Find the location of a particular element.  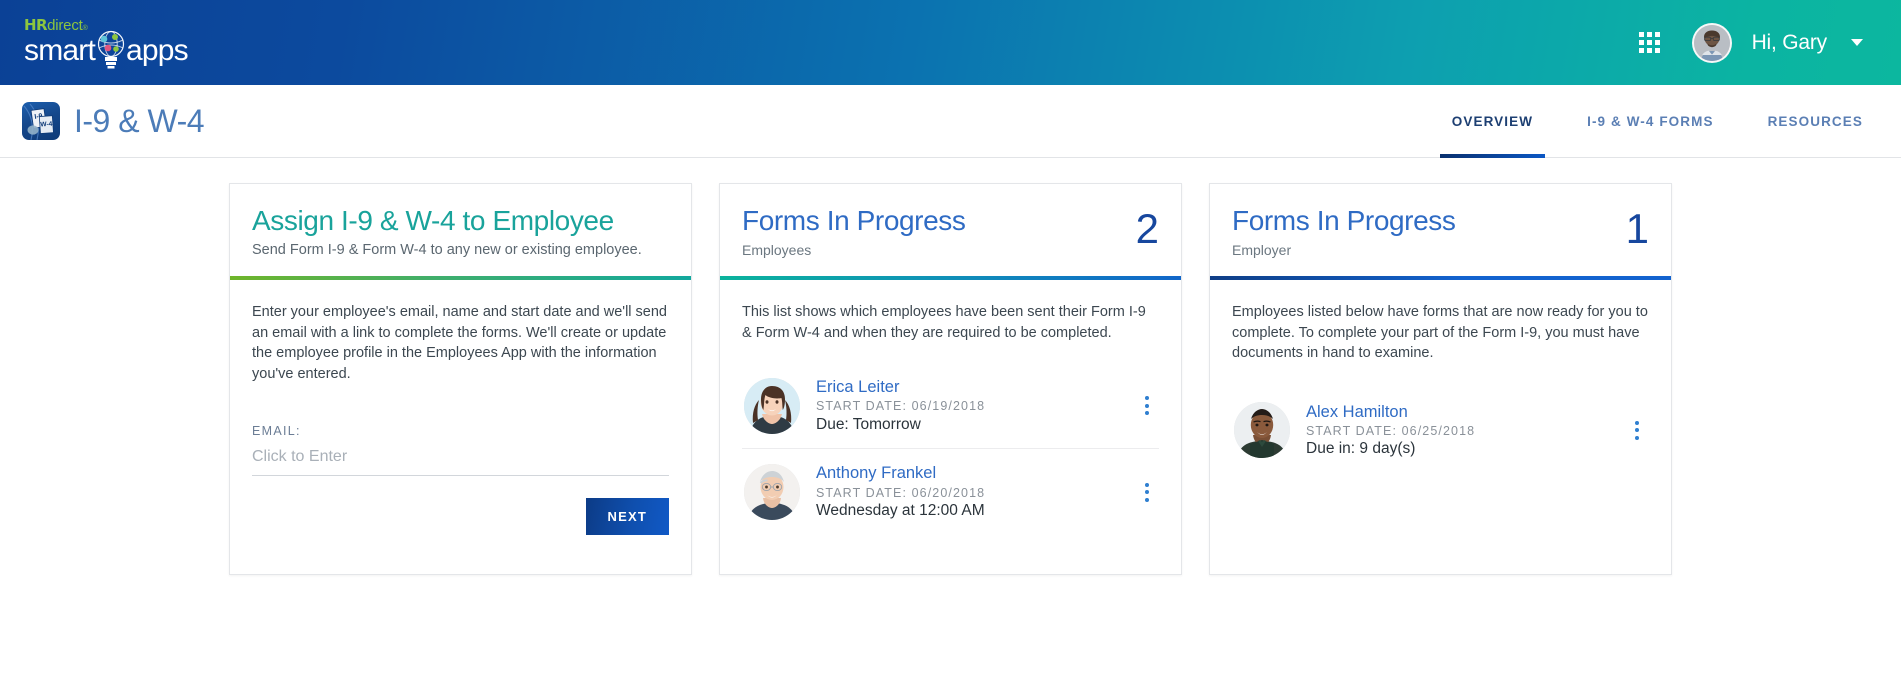

email-field-block: EMAIL: is located at coordinates (460, 450).